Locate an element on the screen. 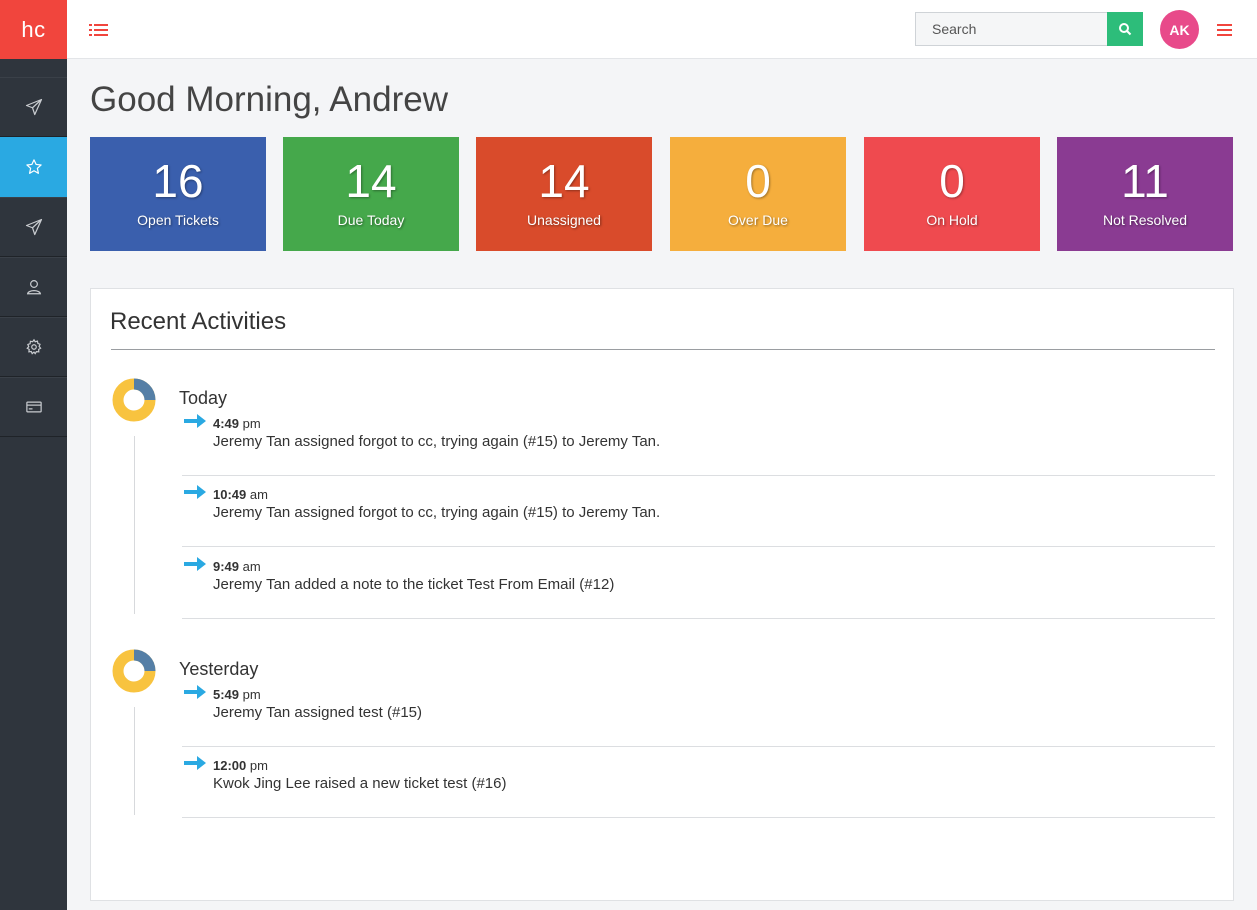 Image resolution: width=1257 pixels, height=910 pixels. sidebar-item-settings is located at coordinates (33, 347).